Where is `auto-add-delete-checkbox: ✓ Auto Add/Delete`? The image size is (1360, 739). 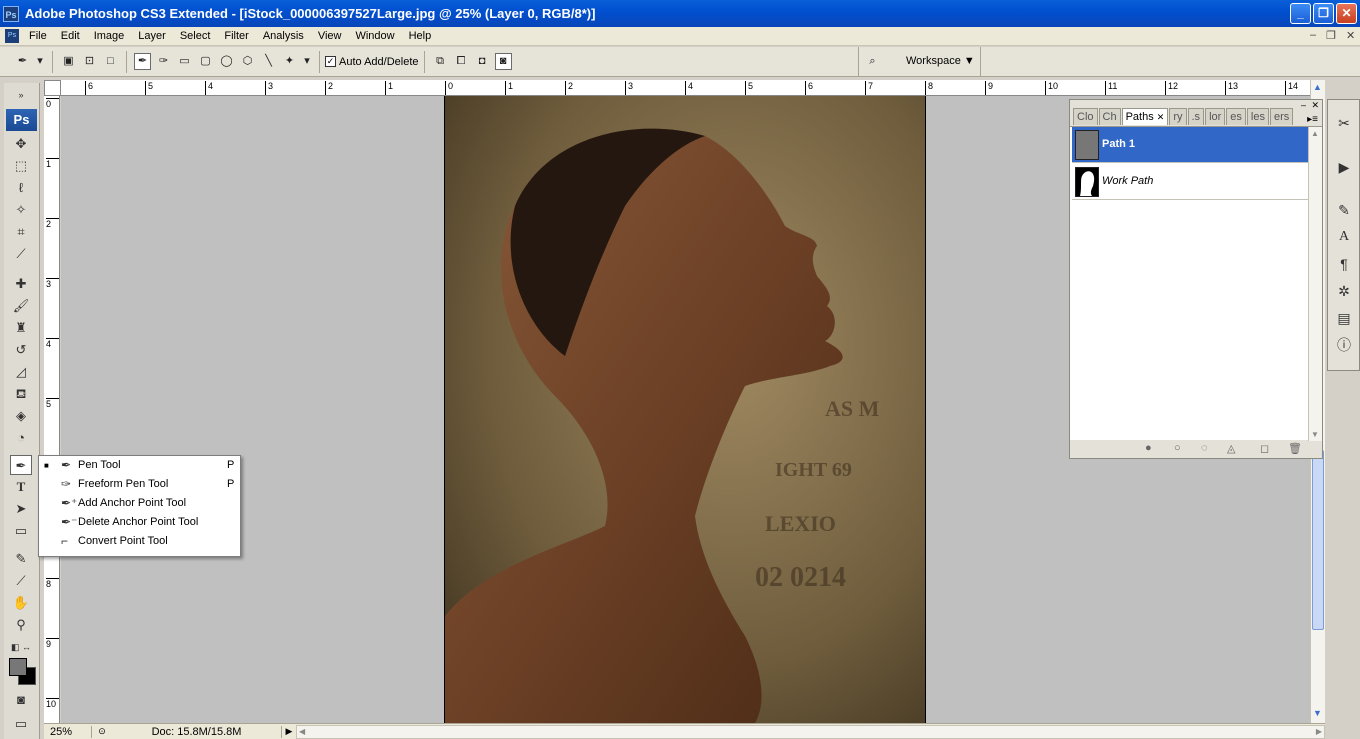 auto-add-delete-checkbox: ✓ Auto Add/Delete is located at coordinates (372, 62).